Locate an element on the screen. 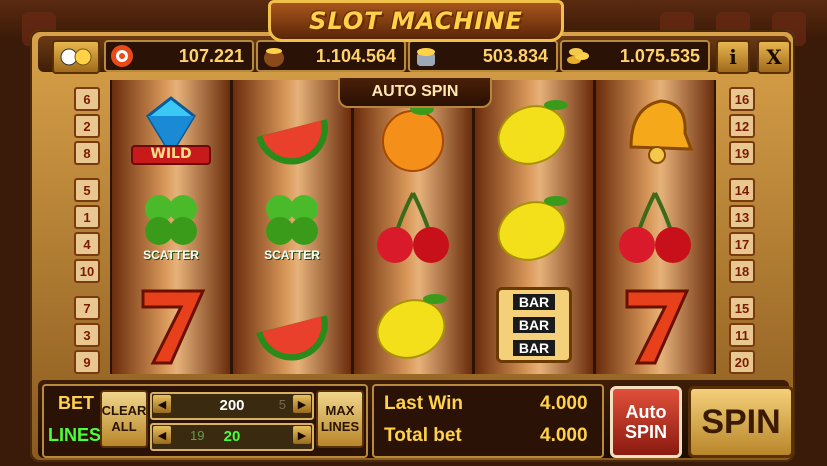 The image size is (827, 466). max-lines-button: MAX LINES is located at coordinates (340, 419).